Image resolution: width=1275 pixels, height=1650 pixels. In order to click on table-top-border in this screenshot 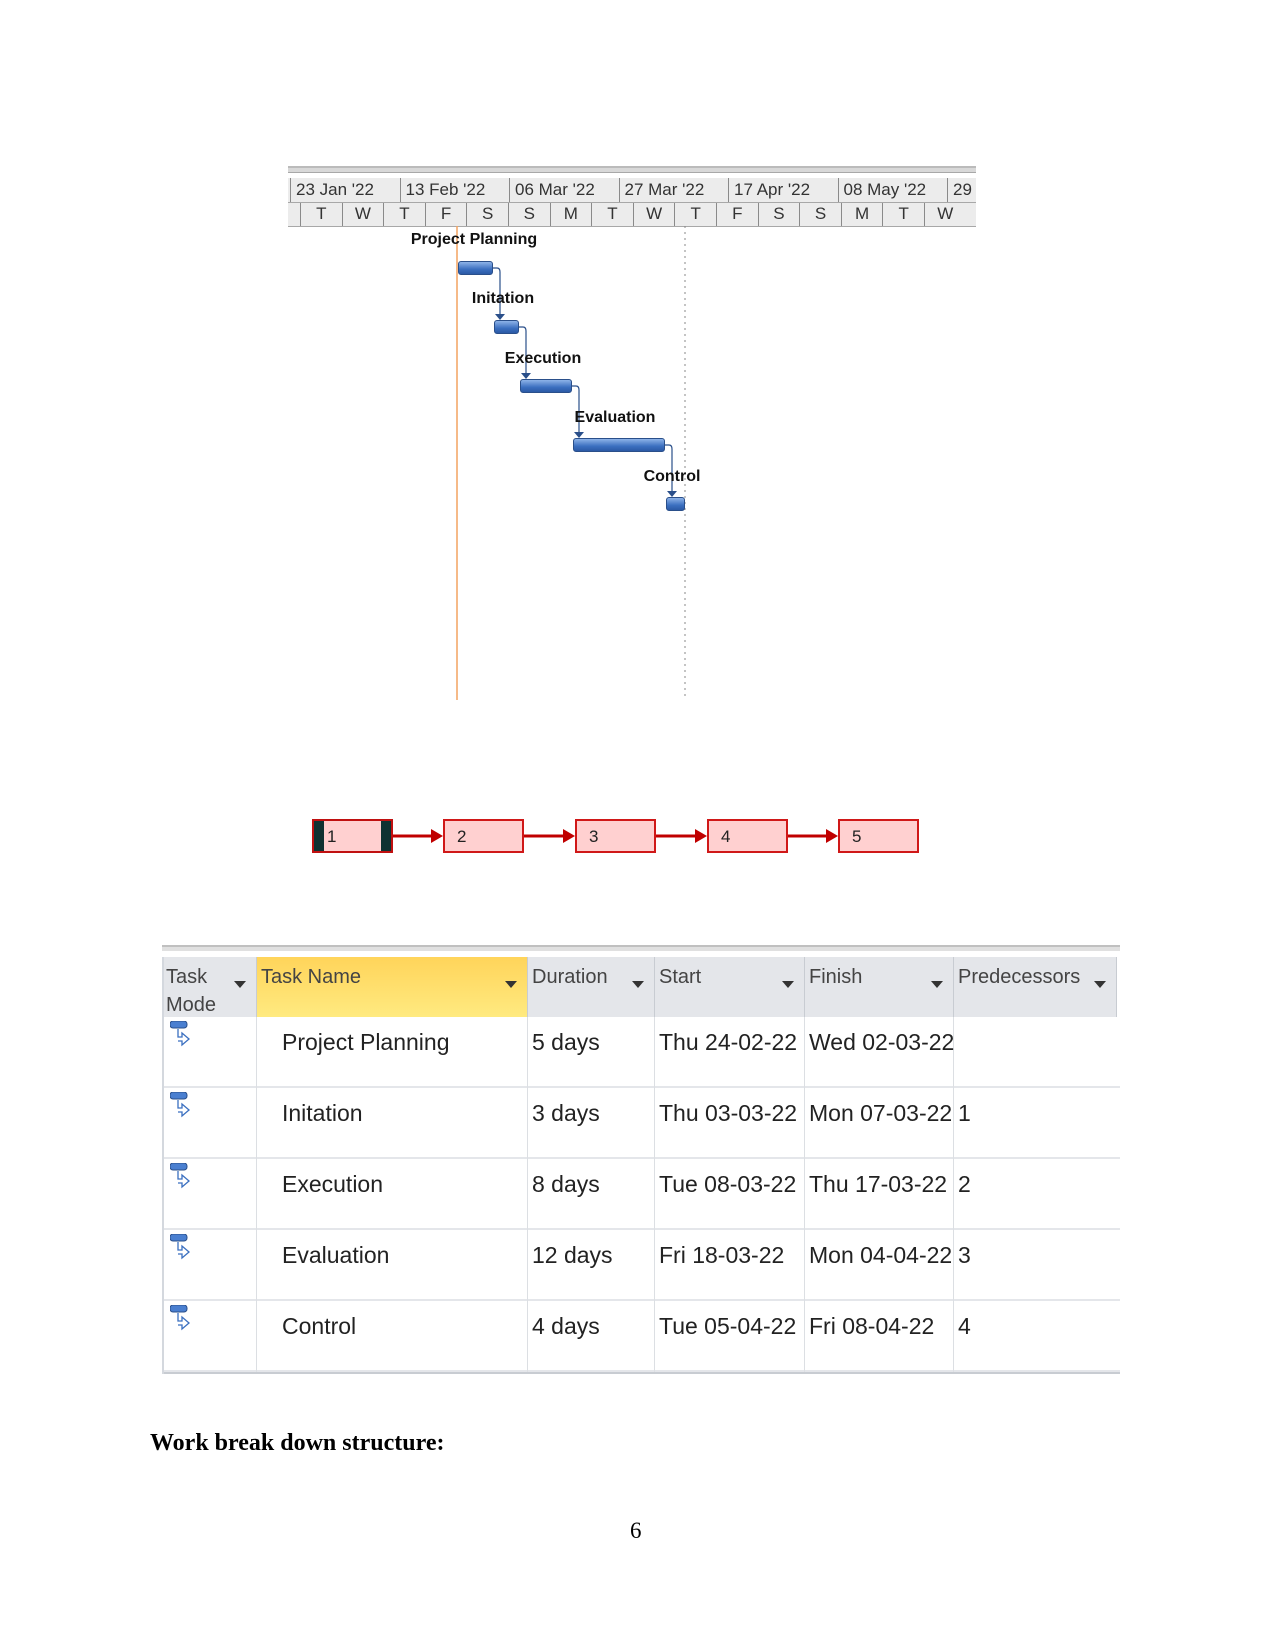, I will do `click(641, 948)`.